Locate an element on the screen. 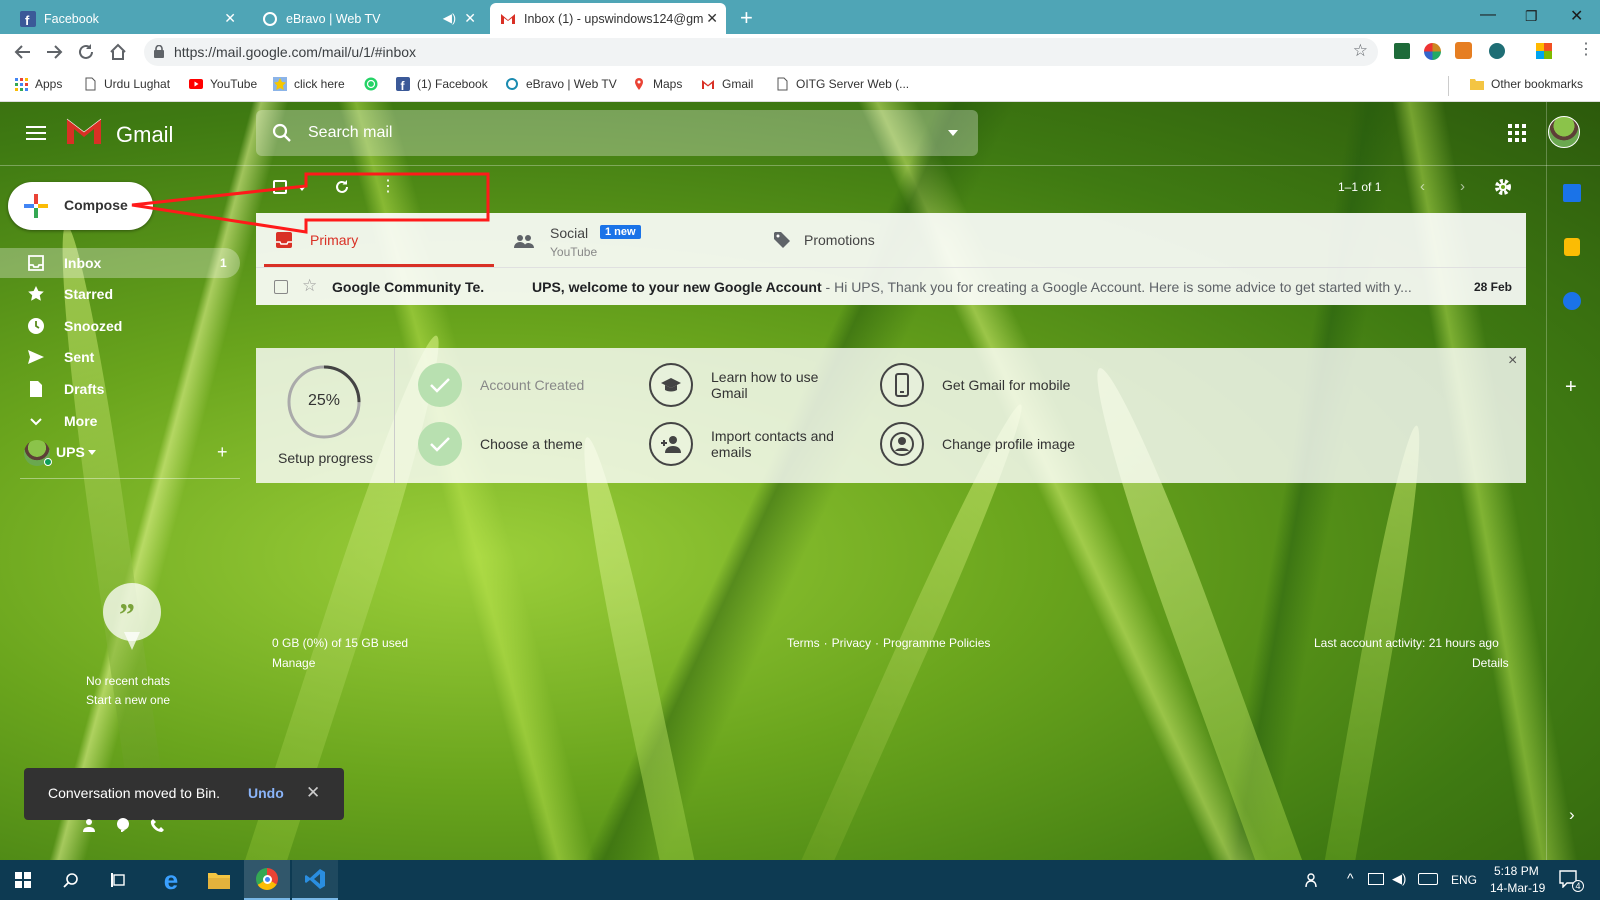  taskbar-search-icon is located at coordinates (71, 880).